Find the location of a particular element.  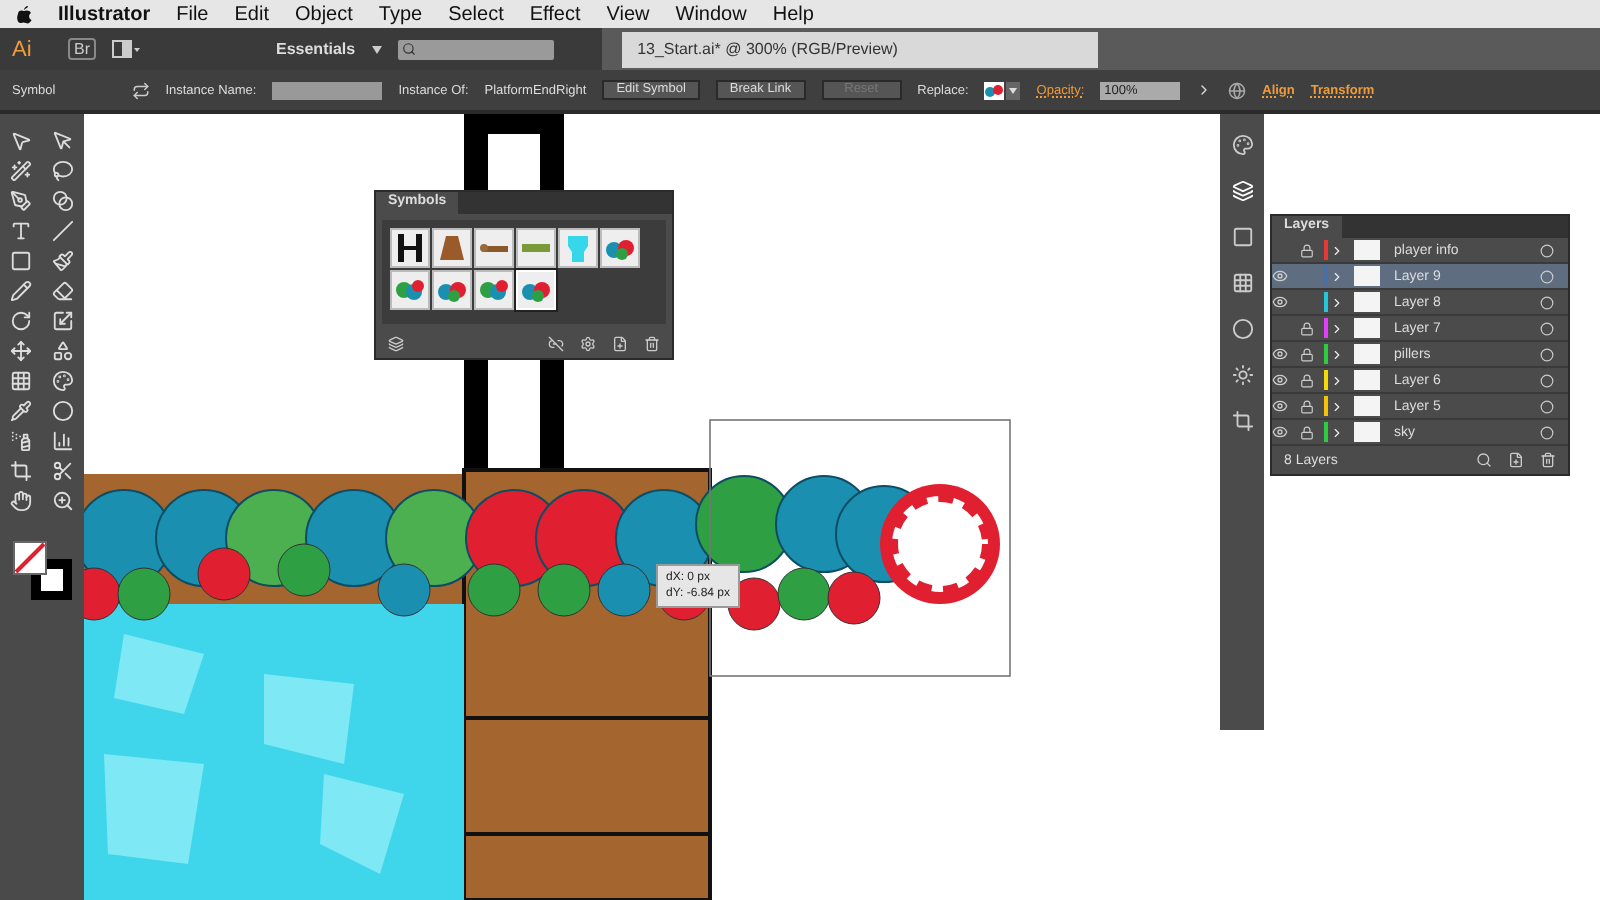

square-icon is located at coordinates (1242, 237).